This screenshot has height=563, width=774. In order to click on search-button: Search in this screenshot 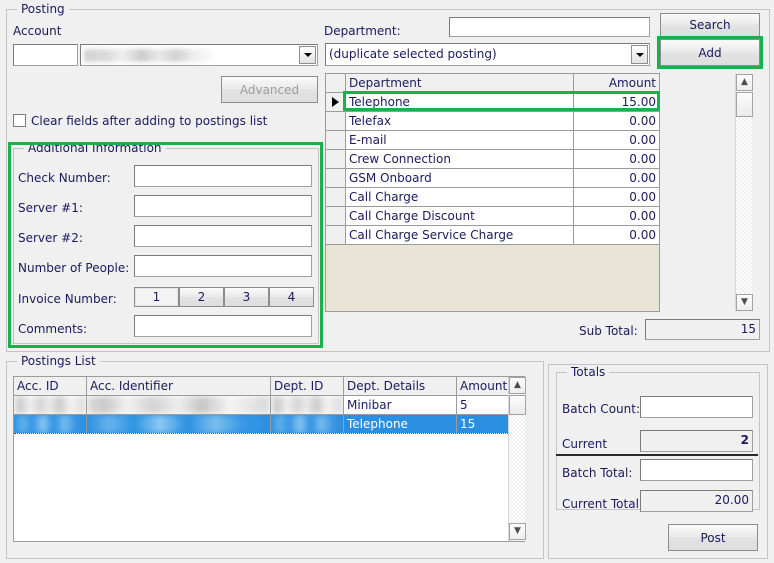, I will do `click(710, 25)`.